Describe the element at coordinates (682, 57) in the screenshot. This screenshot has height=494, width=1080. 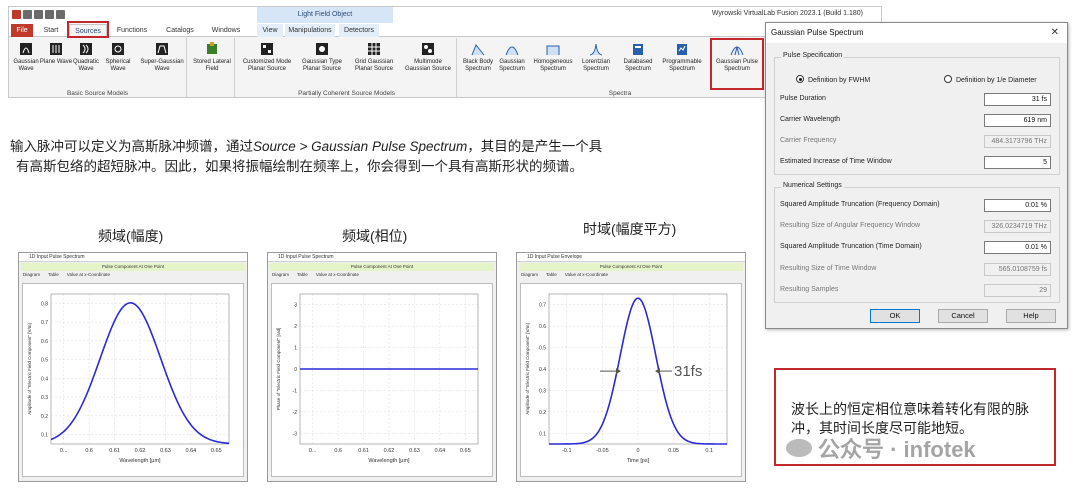
I see `programmable-spectrum-button: Programmable Spectrum` at that location.